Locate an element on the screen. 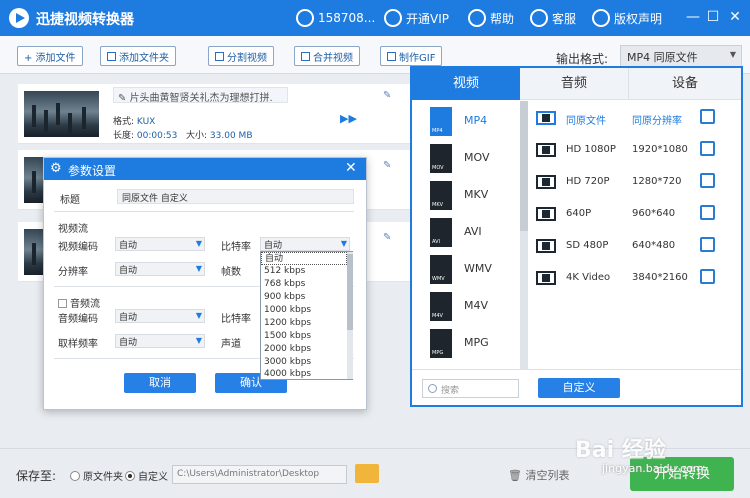  wmv-file-icon: WMV is located at coordinates (441, 269).